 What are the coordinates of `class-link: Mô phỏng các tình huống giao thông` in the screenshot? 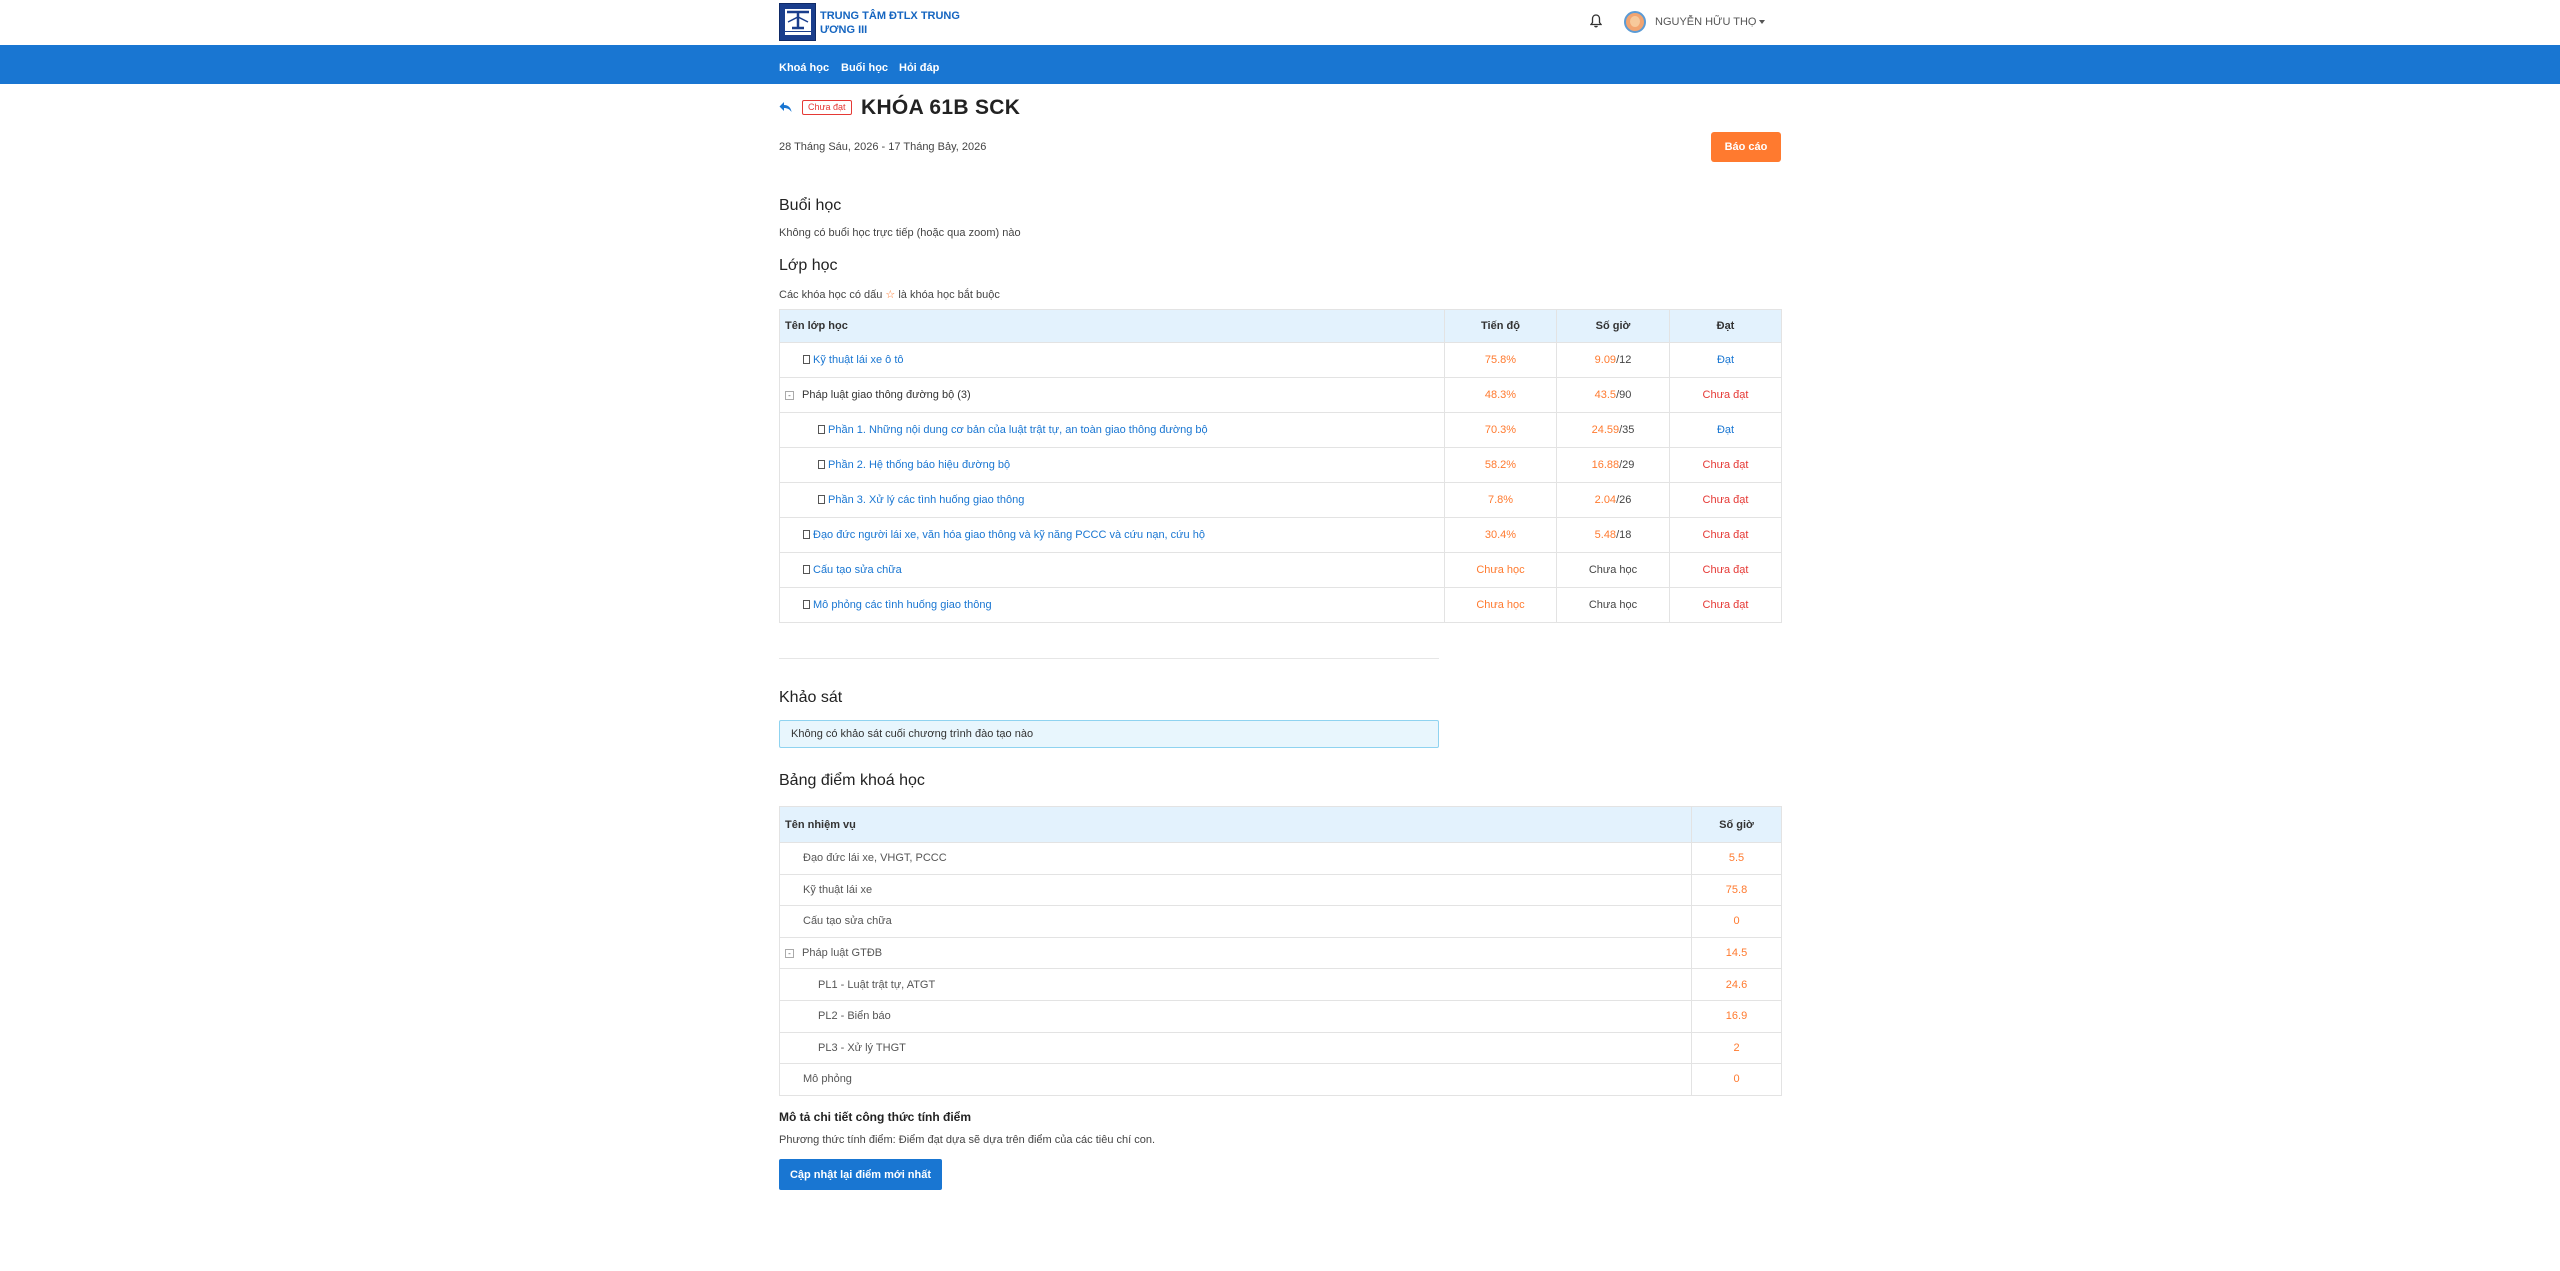 It's located at (902, 605).